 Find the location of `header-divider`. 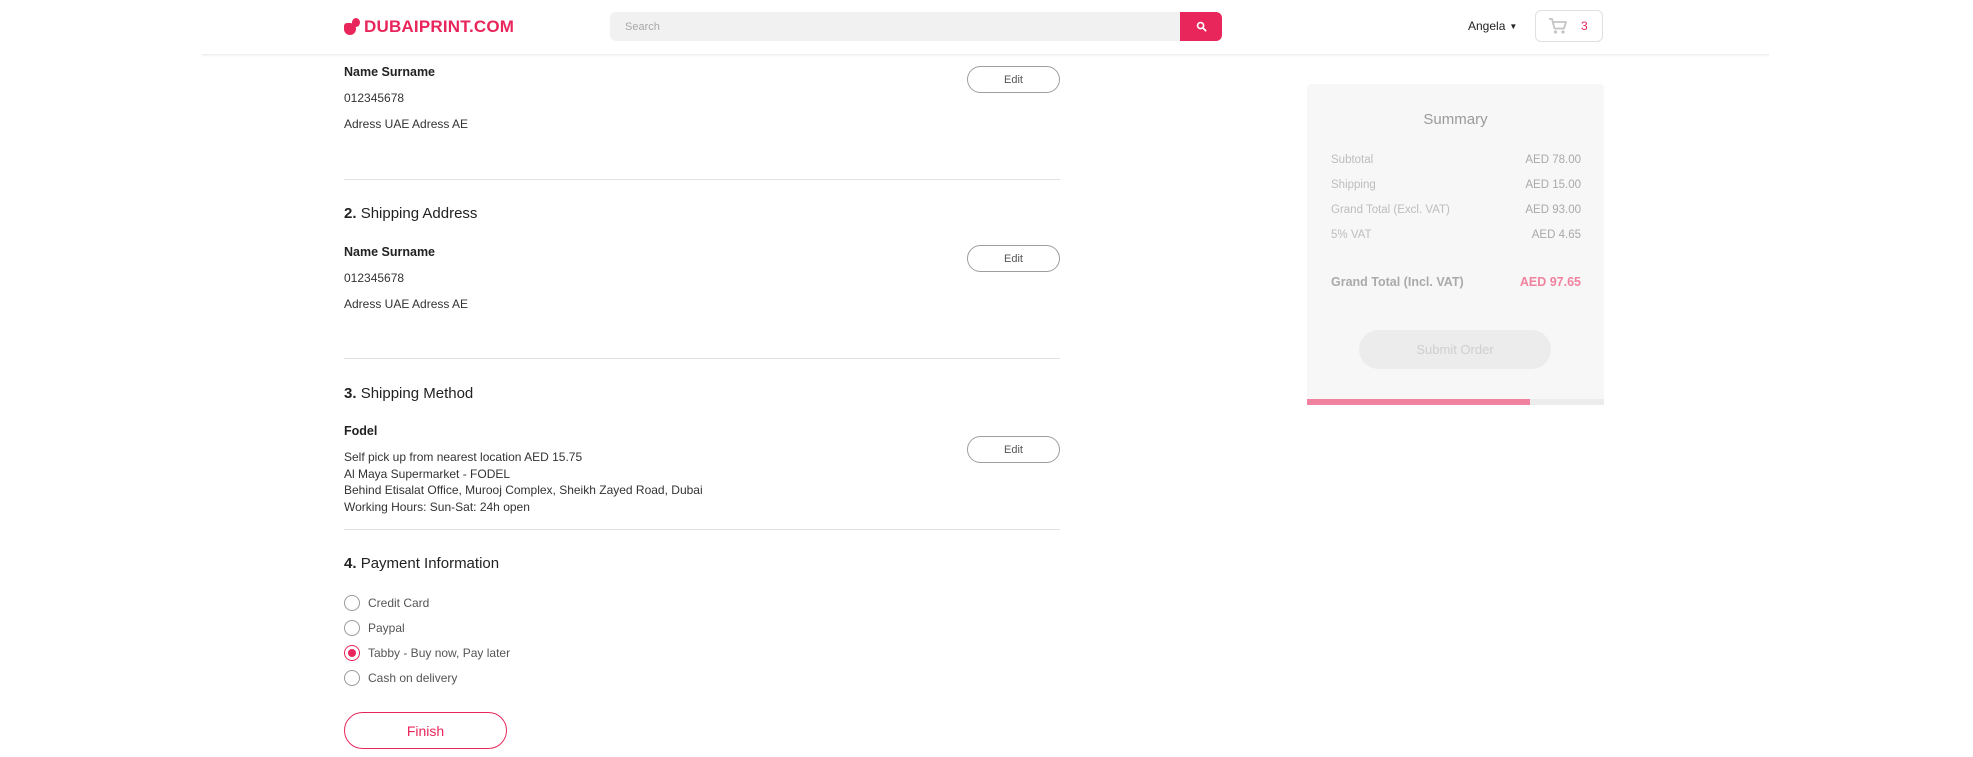

header-divider is located at coordinates (985, 55).